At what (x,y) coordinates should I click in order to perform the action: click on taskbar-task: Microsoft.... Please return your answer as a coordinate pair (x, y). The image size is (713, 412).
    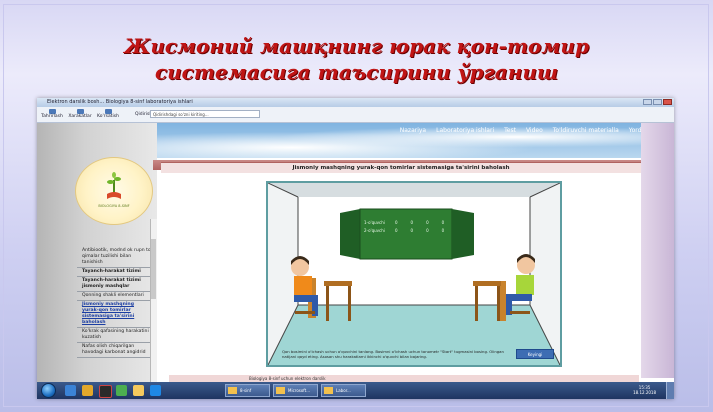
    Looking at the image, I should click on (295, 390).